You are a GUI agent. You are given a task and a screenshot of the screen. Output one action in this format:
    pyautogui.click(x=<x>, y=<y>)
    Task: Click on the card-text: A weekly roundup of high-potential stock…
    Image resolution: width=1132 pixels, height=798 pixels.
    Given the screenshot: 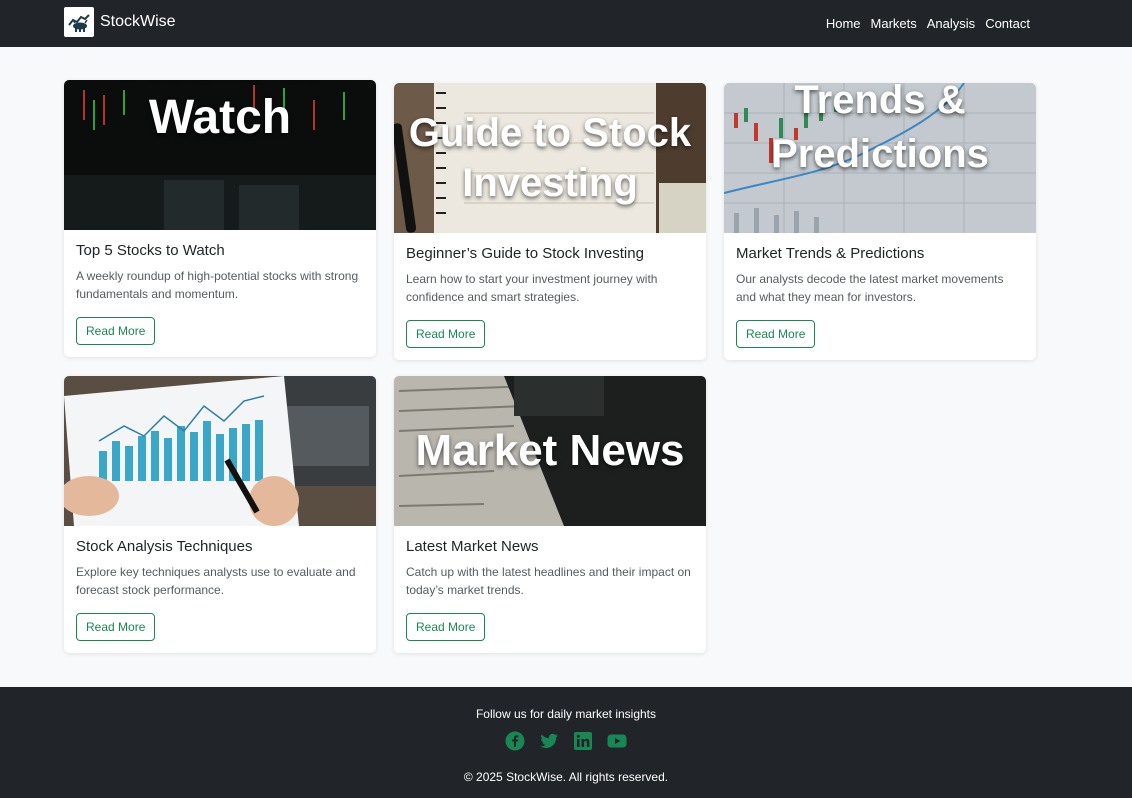 What is the action you would take?
    pyautogui.click(x=217, y=285)
    